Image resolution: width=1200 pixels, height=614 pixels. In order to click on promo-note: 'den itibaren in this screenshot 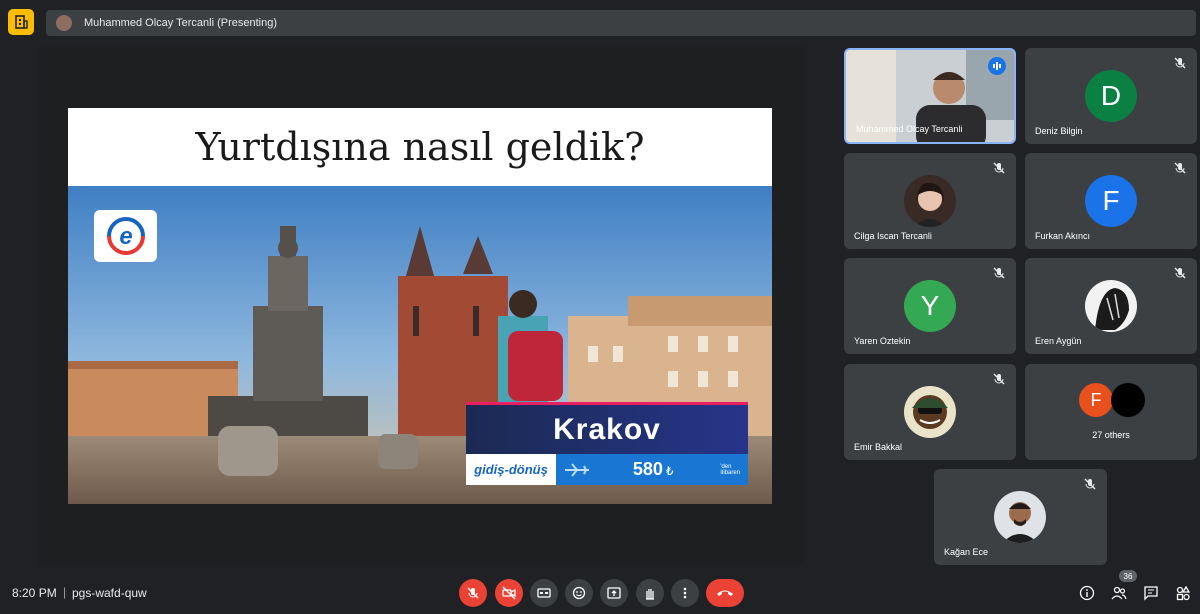, I will do `click(730, 469)`.